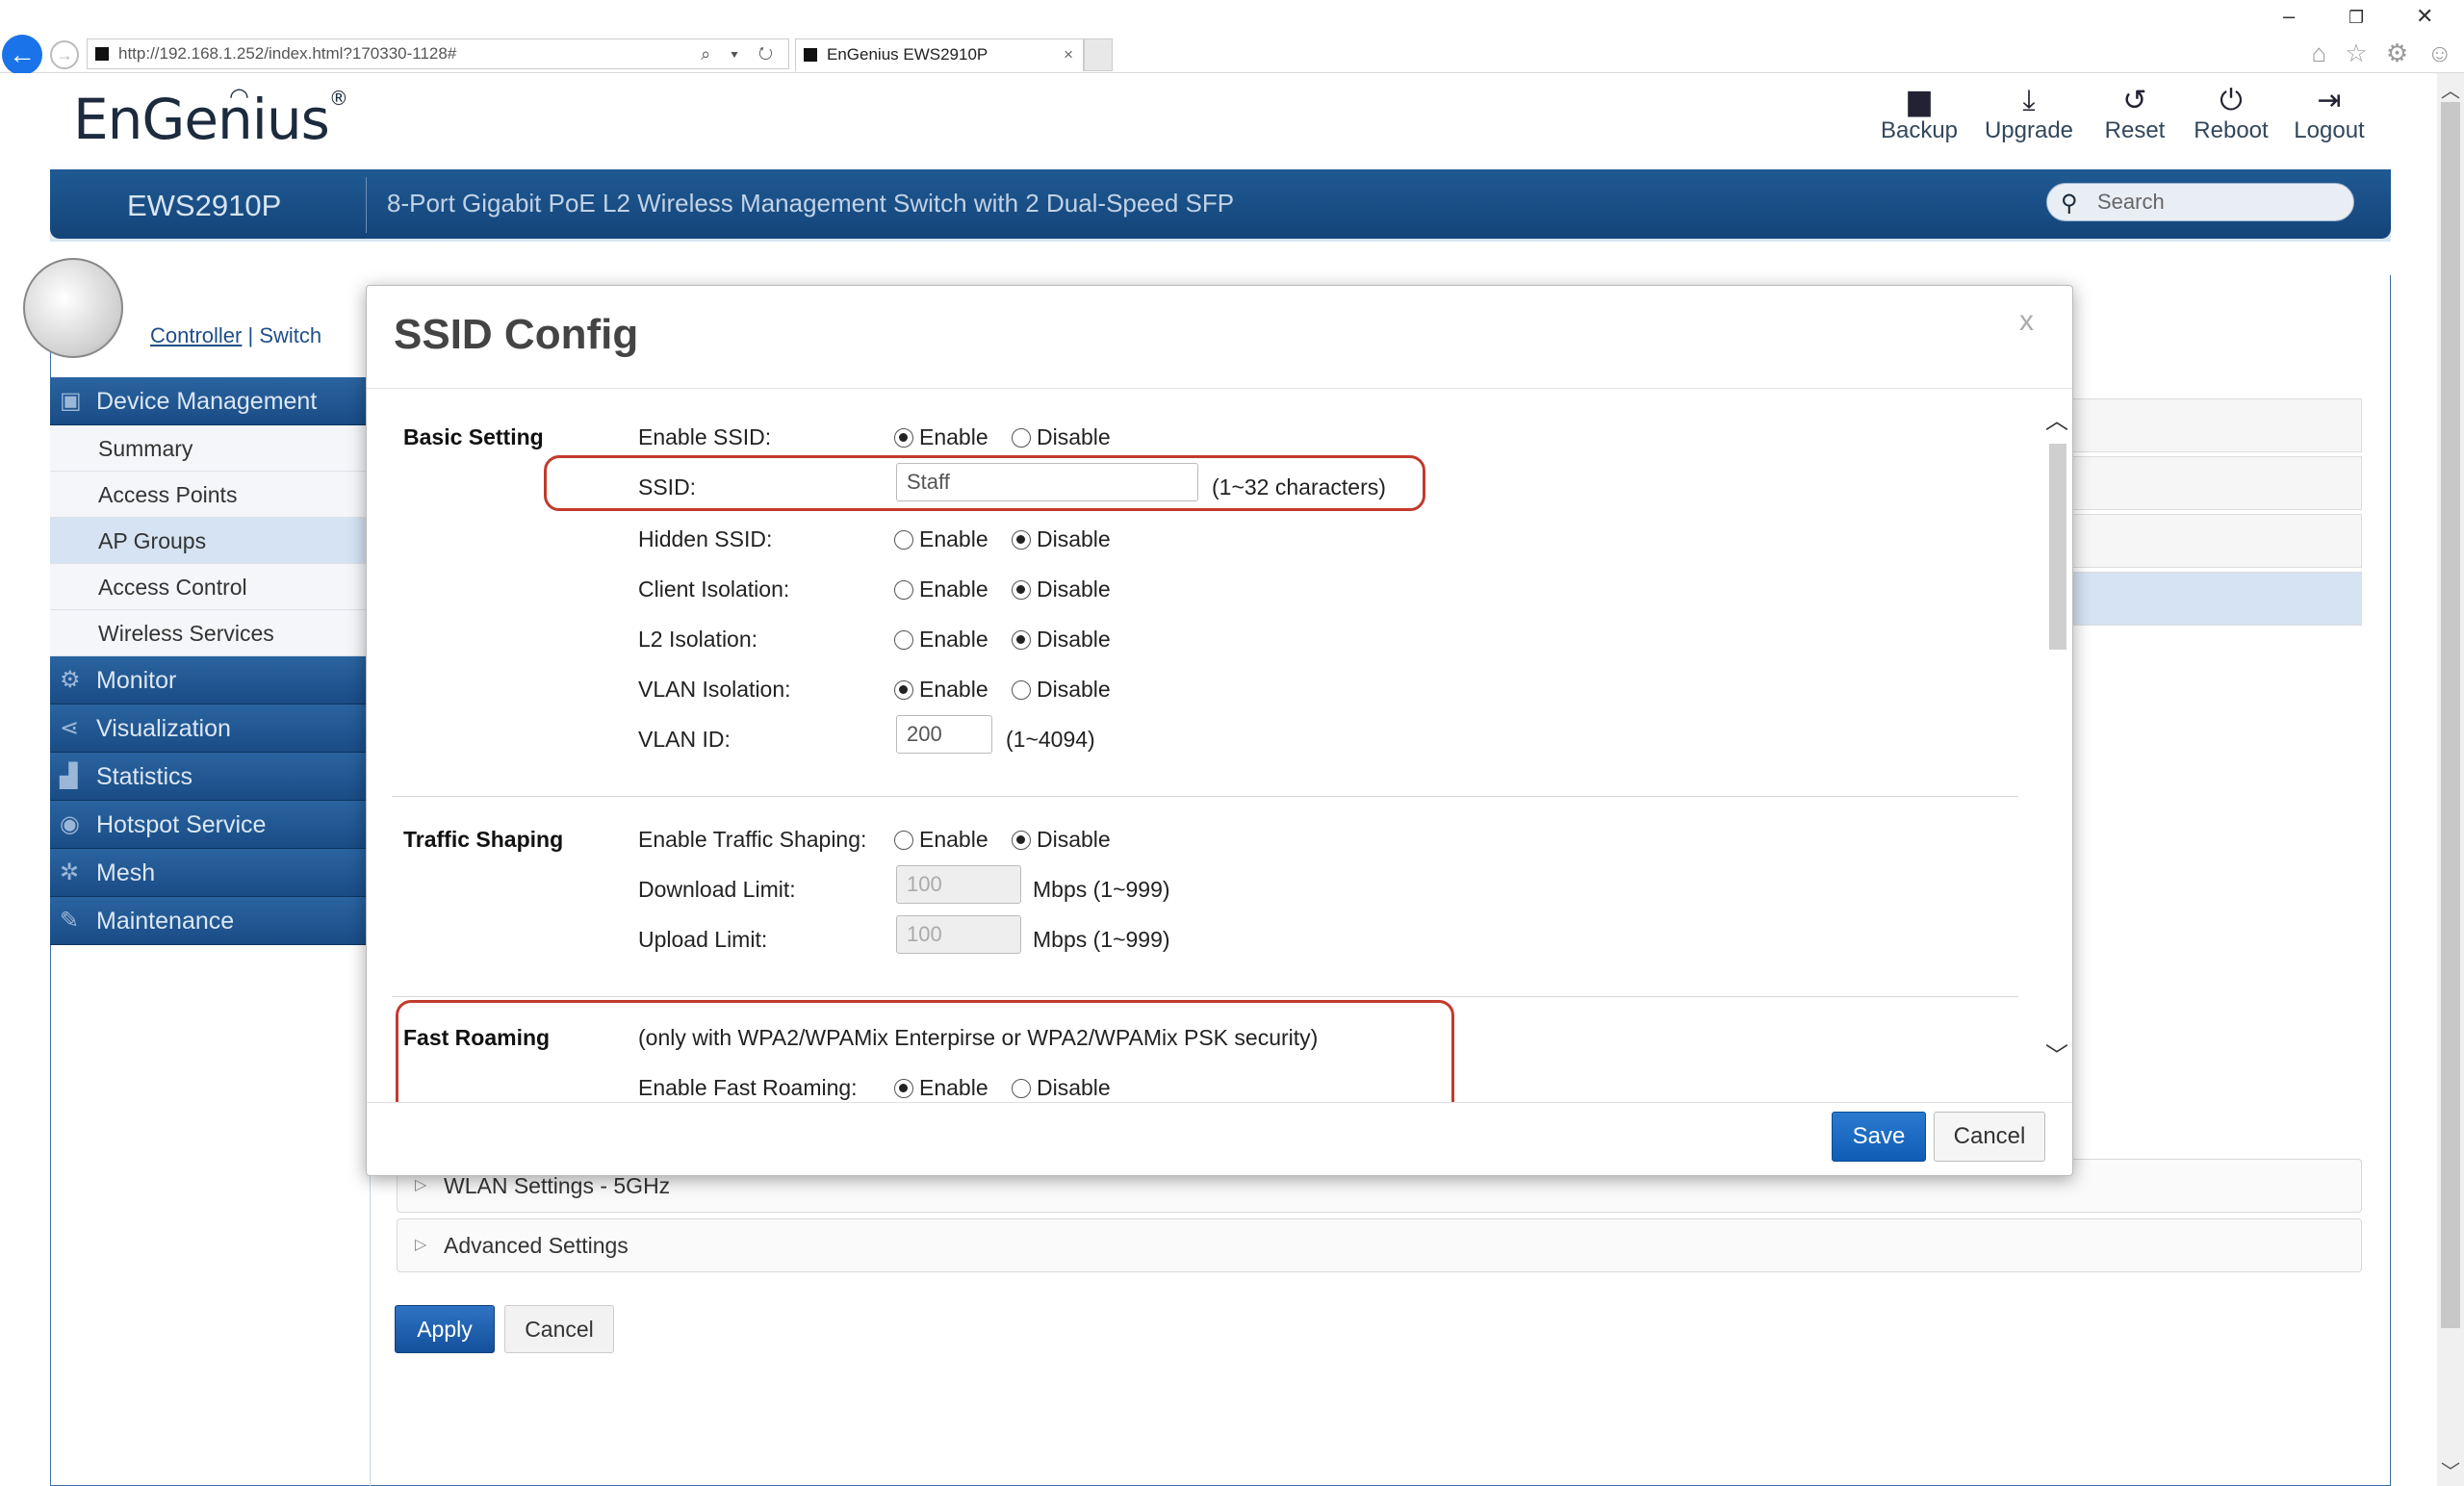  I want to click on client-isolation-label: Client Isolation:, so click(714, 589).